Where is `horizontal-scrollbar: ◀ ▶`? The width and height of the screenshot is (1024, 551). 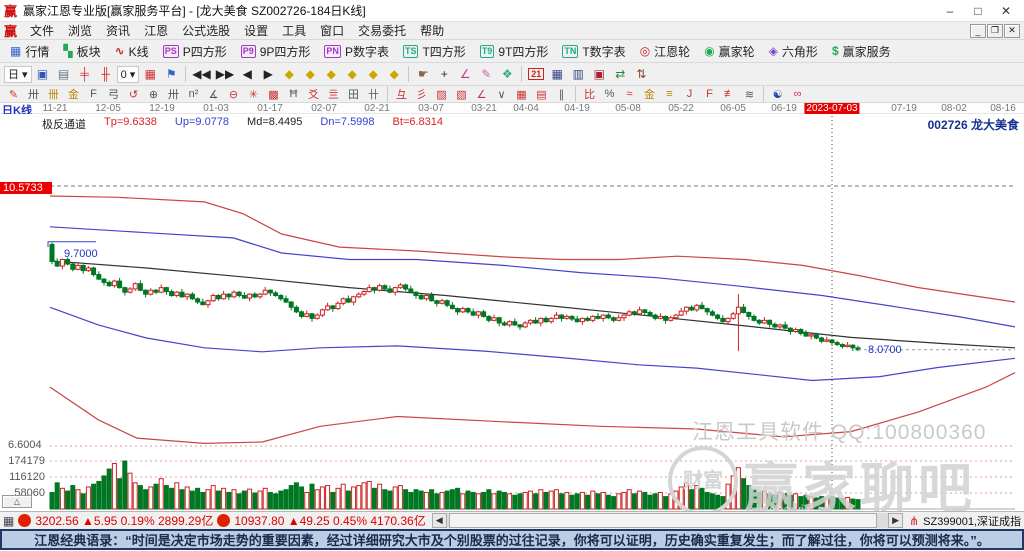
horizontal-scrollbar: ◀ ▶ is located at coordinates (667, 520).